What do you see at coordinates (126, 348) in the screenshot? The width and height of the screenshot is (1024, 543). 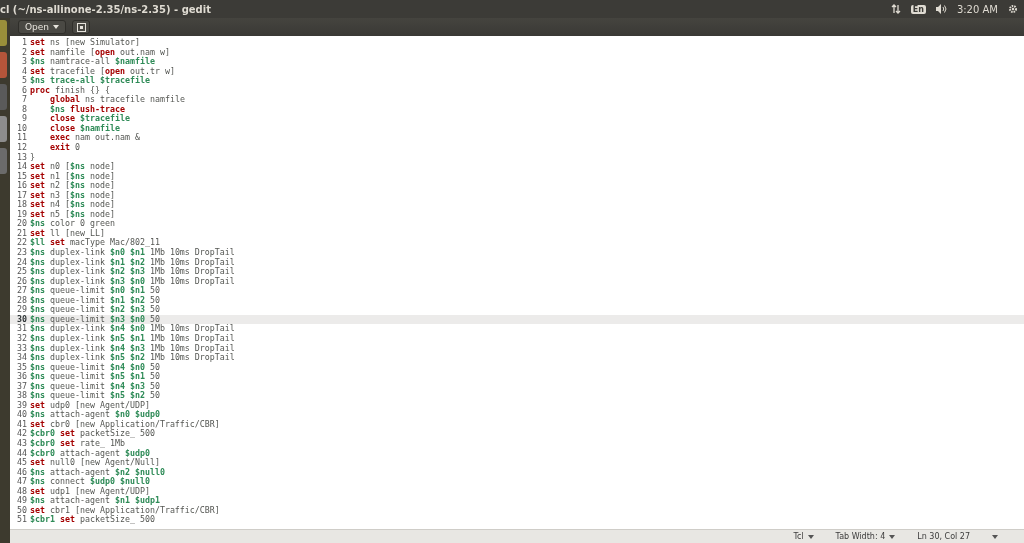 I see `code-line: 33 $ns duplex-link $n4 $n3 1Mb 10ms DropTail` at bounding box center [126, 348].